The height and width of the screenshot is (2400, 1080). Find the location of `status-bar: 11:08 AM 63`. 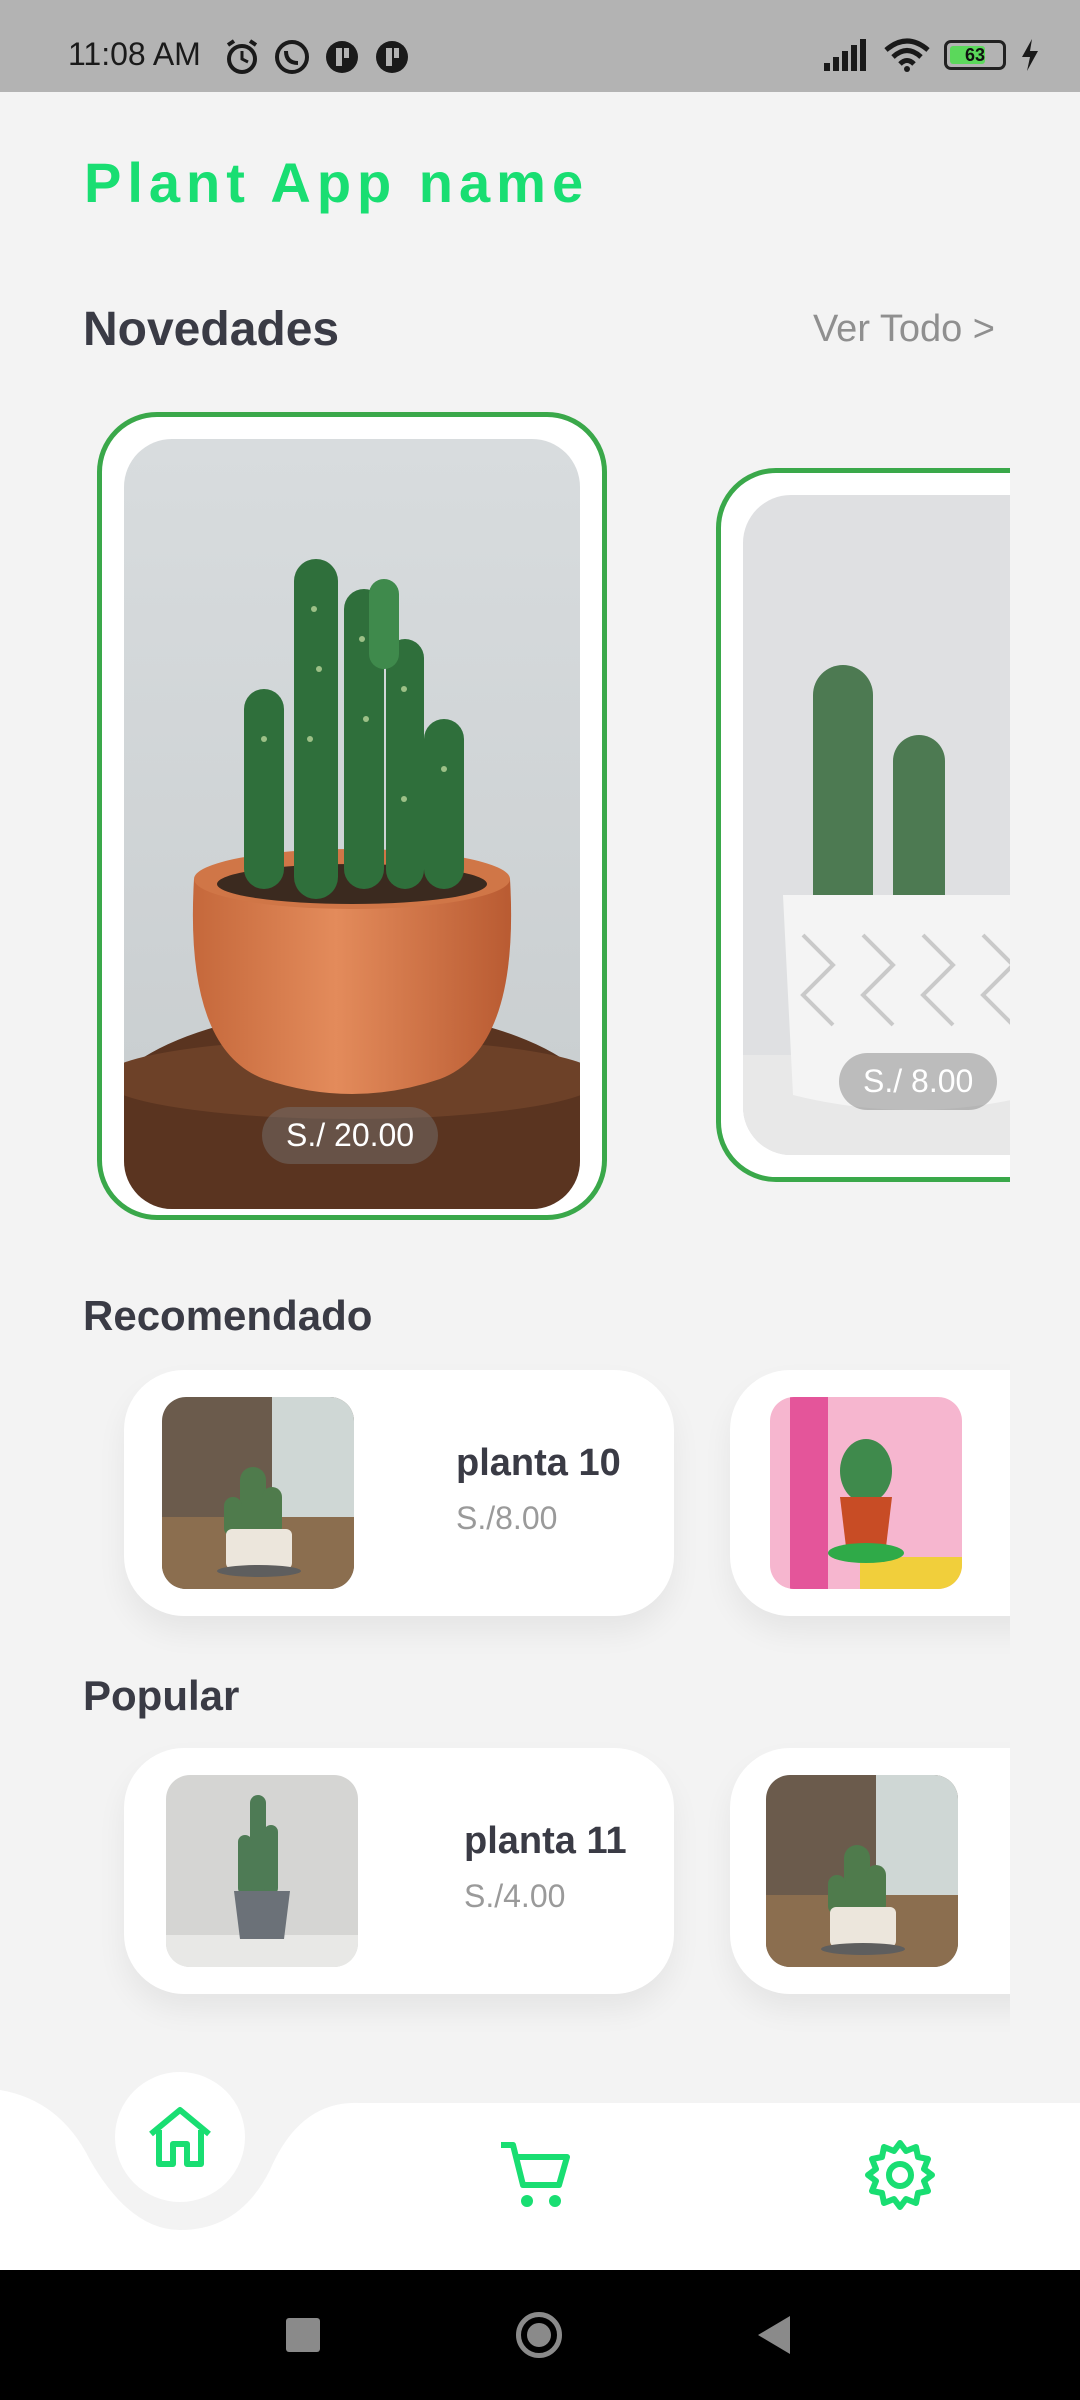

status-bar: 11:08 AM 63 is located at coordinates (540, 46).